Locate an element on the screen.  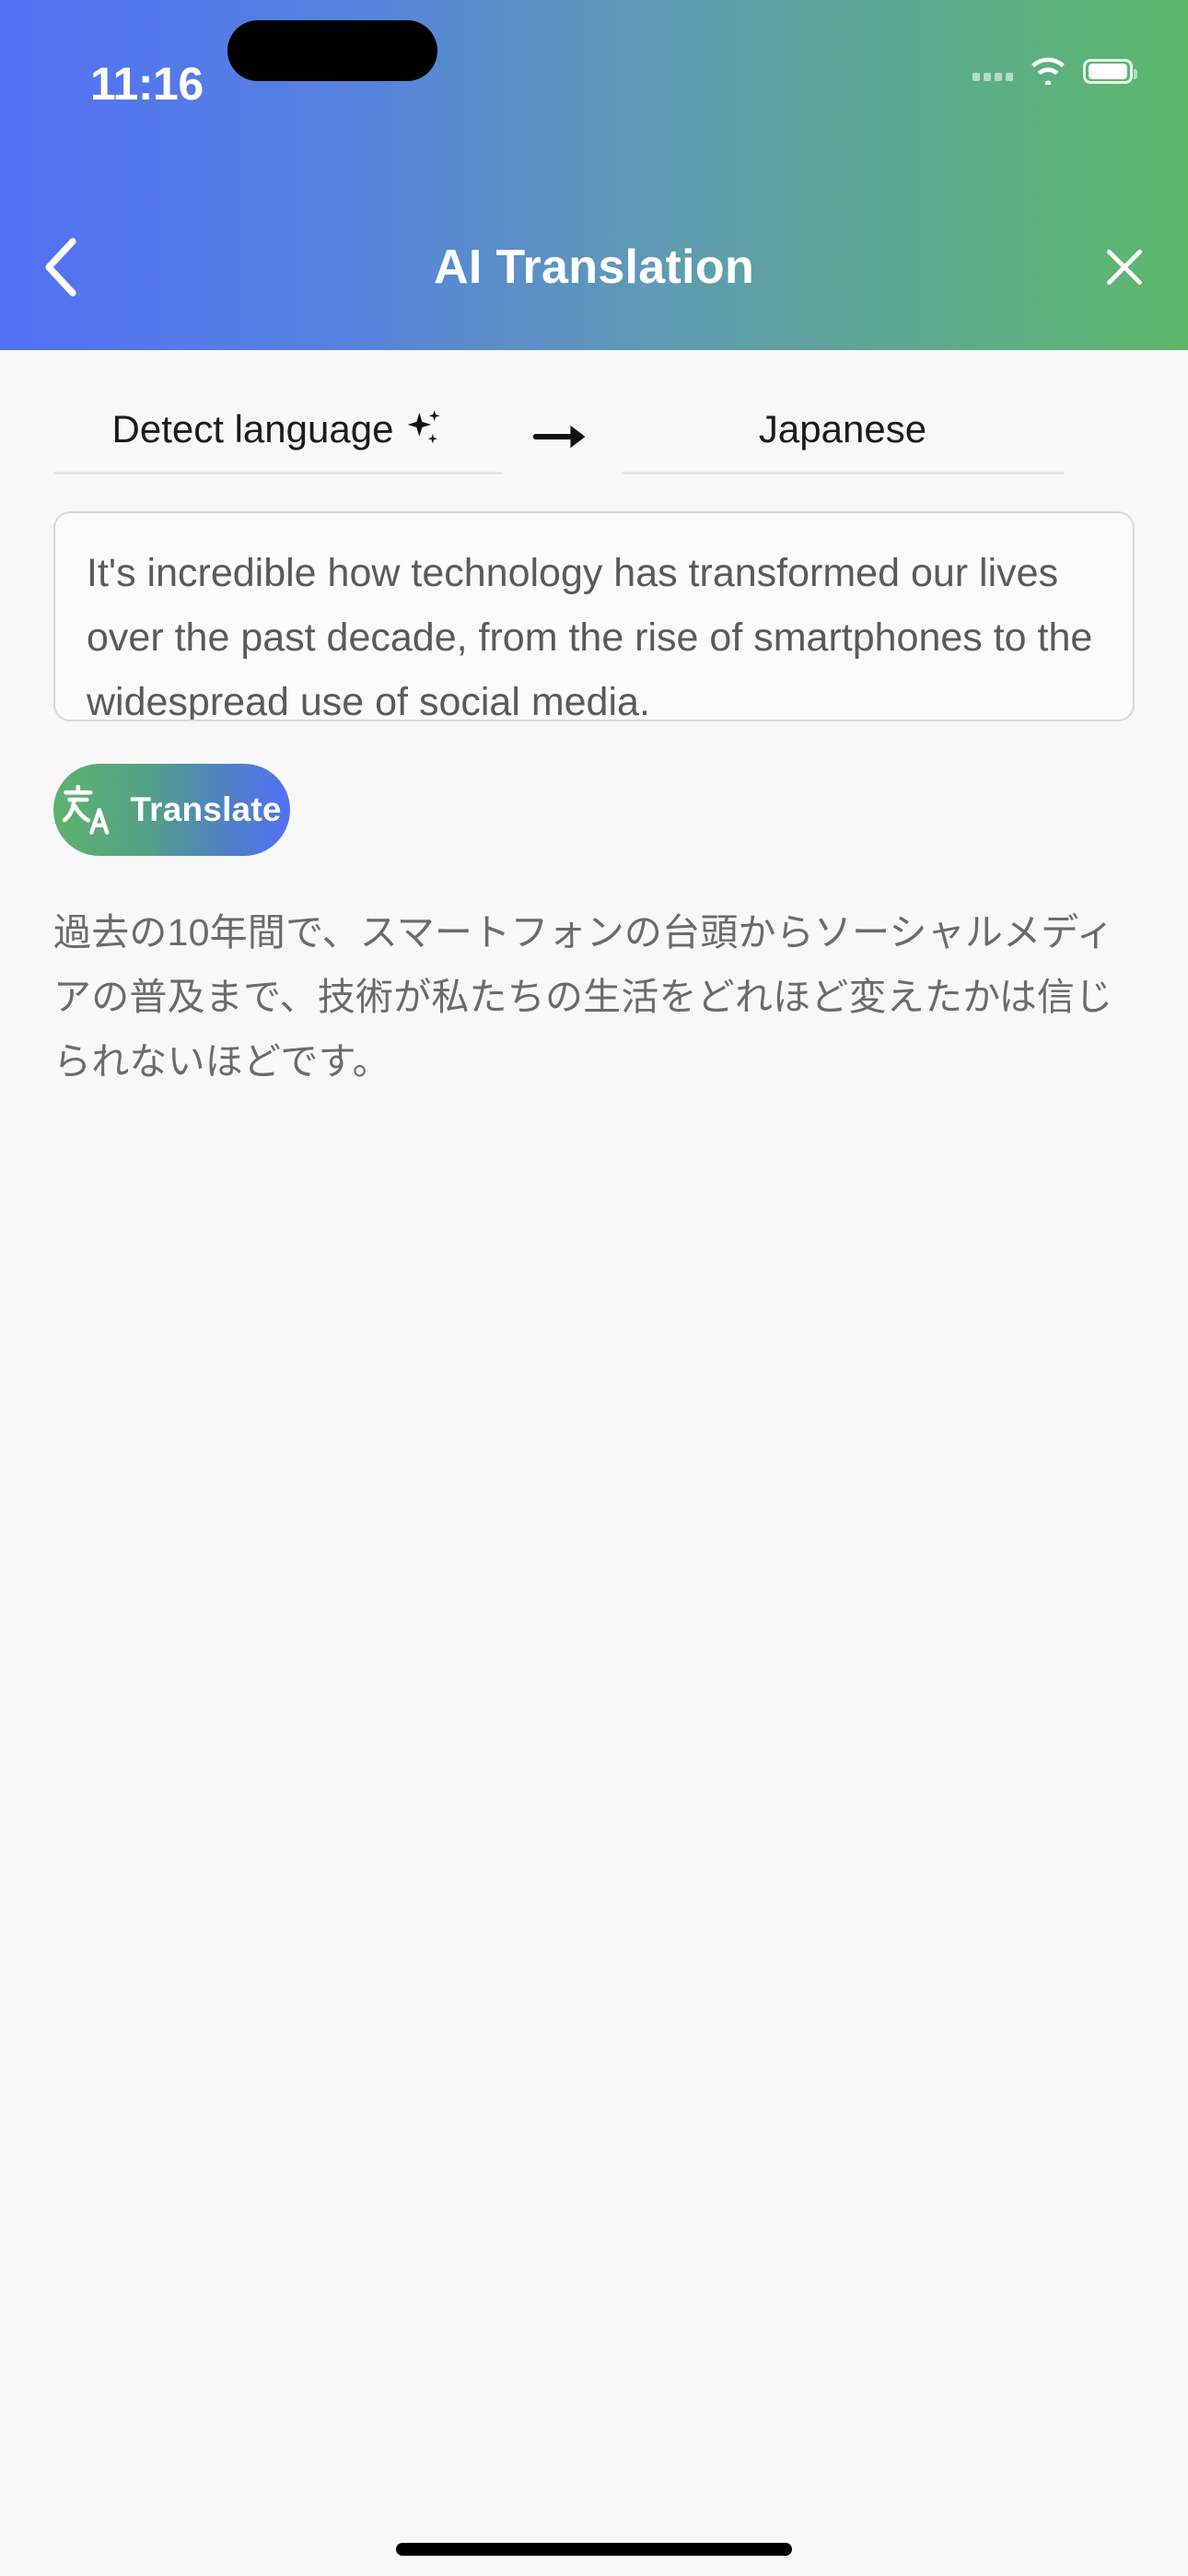
translate-button-label: Translate is located at coordinates (206, 809).